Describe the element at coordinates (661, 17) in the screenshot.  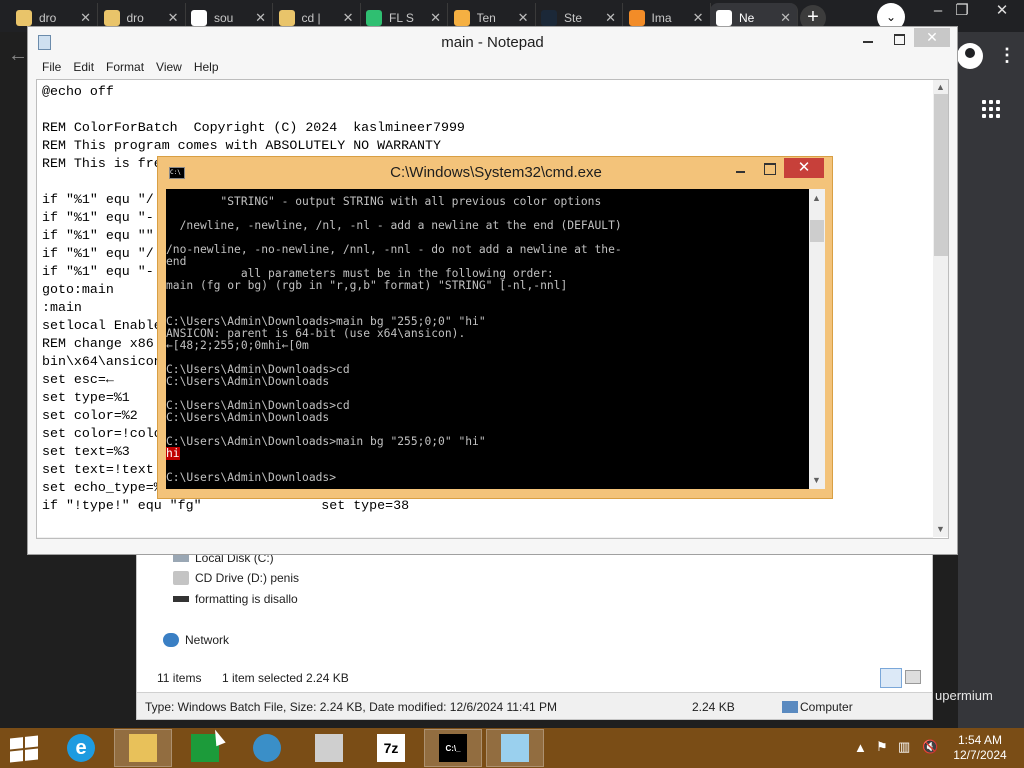
I see `tab-title: Ima` at that location.